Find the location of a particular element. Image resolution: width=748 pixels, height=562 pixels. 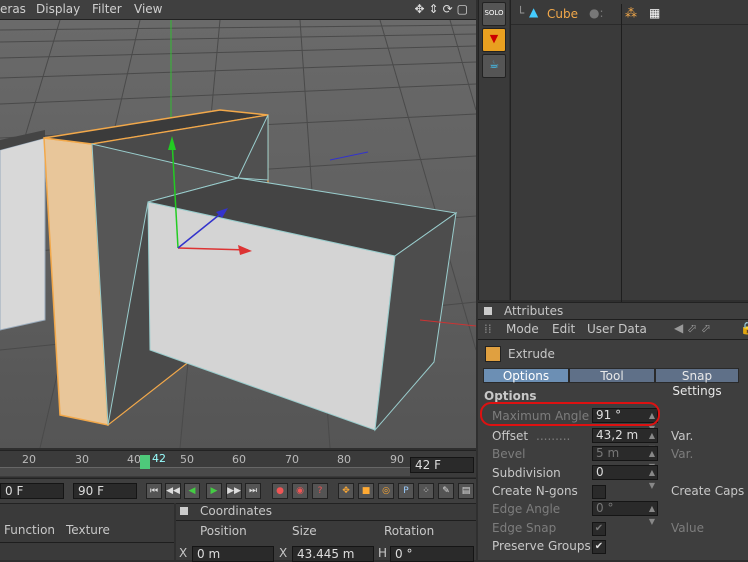

tick-label: 20 is located at coordinates (29, 459).